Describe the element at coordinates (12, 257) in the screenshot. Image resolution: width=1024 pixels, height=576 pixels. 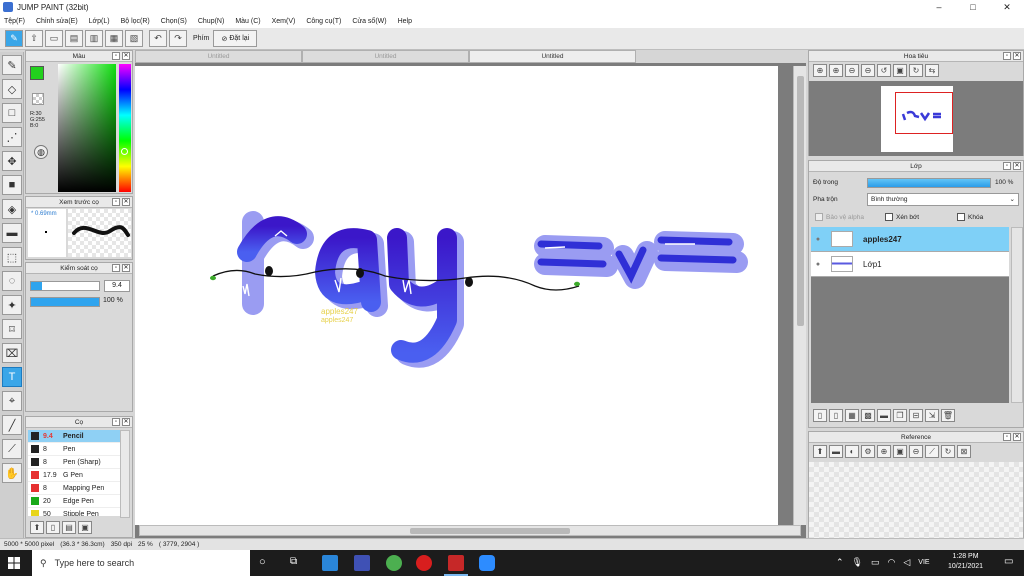
I see `select-rect-icon: ⬚` at that location.